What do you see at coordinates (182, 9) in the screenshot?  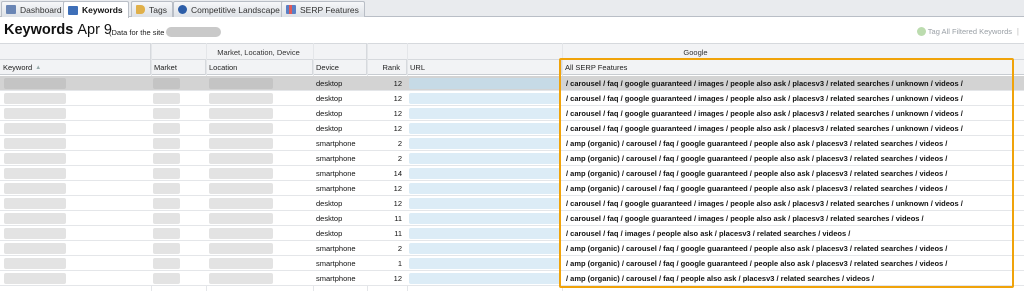 I see `competitor-icon` at bounding box center [182, 9].